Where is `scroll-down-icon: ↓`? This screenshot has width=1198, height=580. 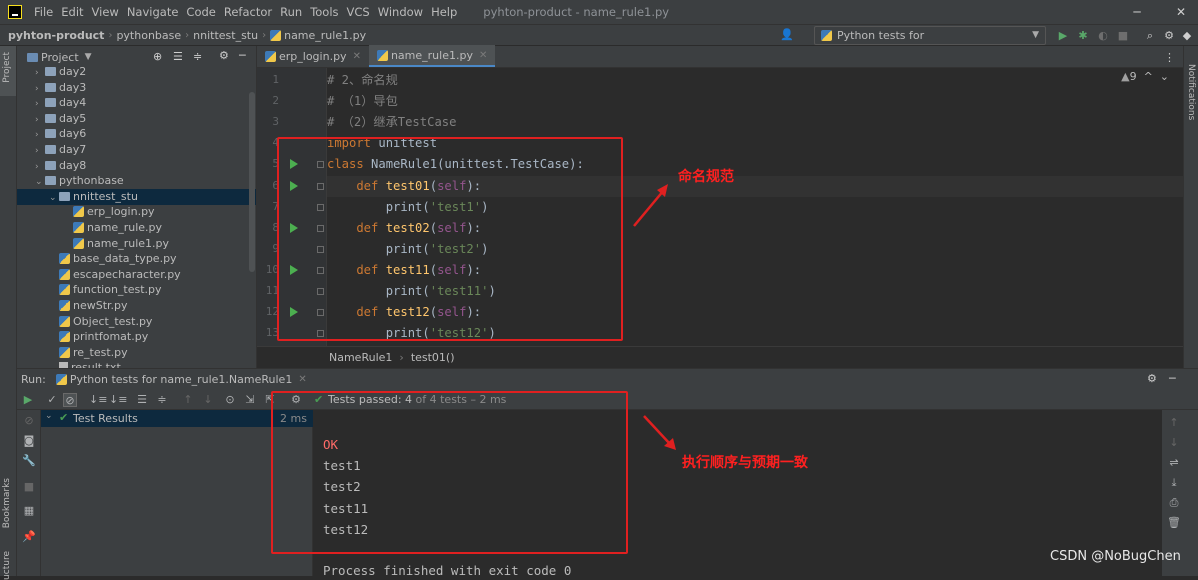 scroll-down-icon: ↓ is located at coordinates (1174, 443).